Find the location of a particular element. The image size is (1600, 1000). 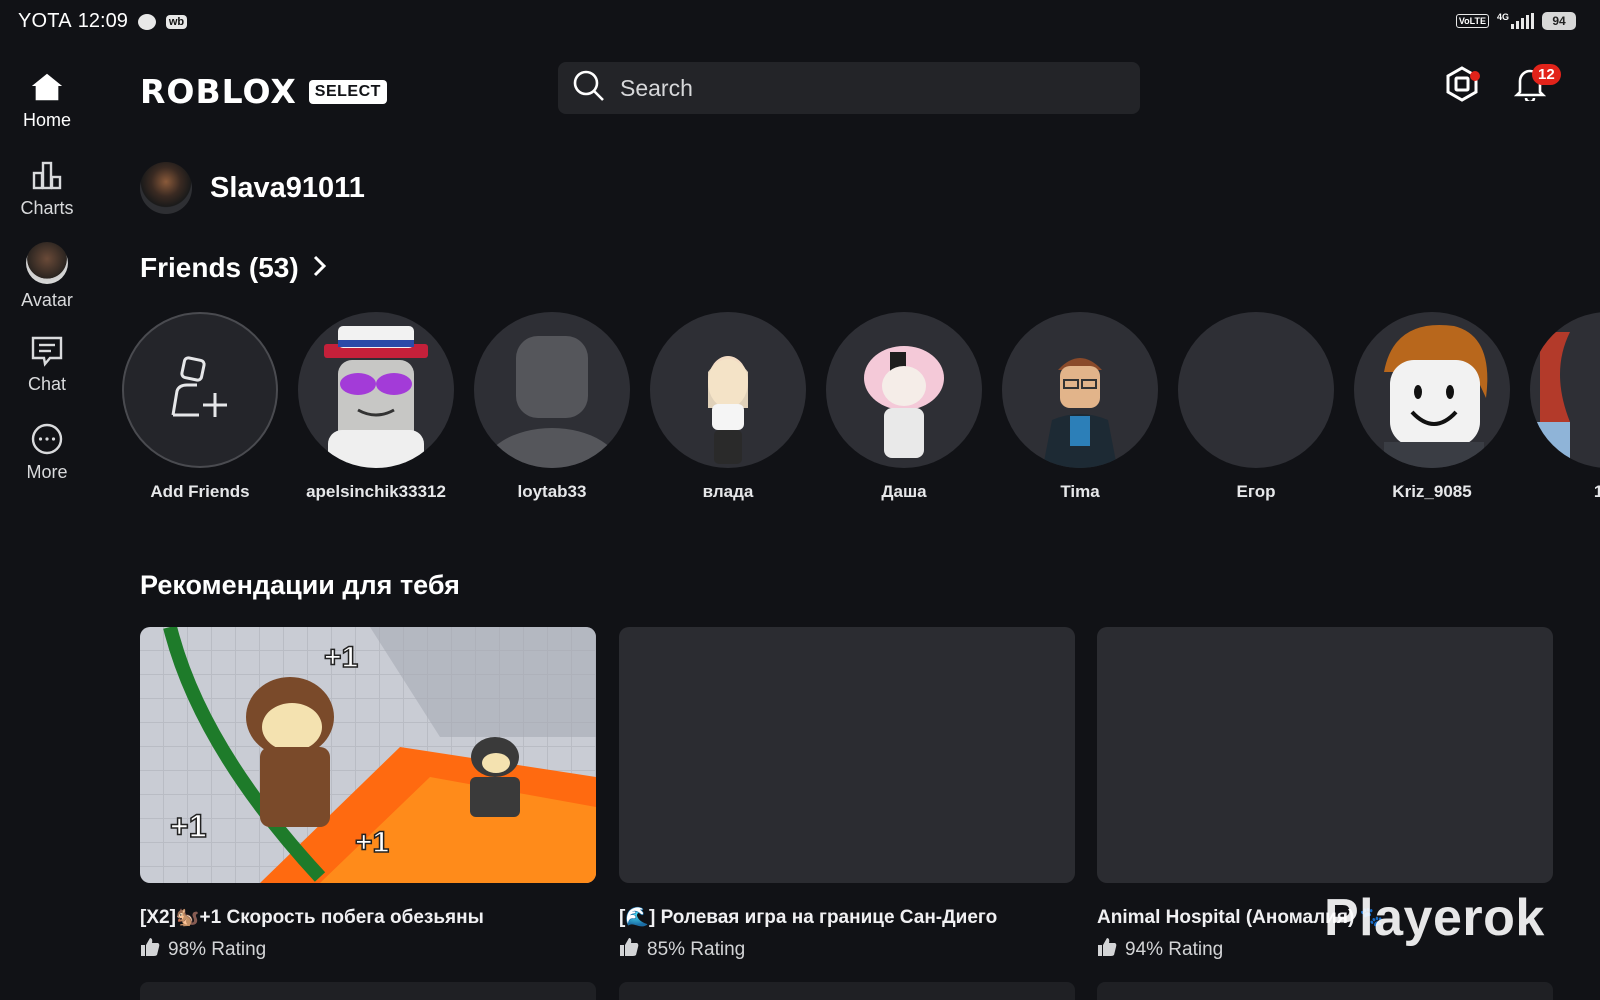

search-icon is located at coordinates (589, 88).